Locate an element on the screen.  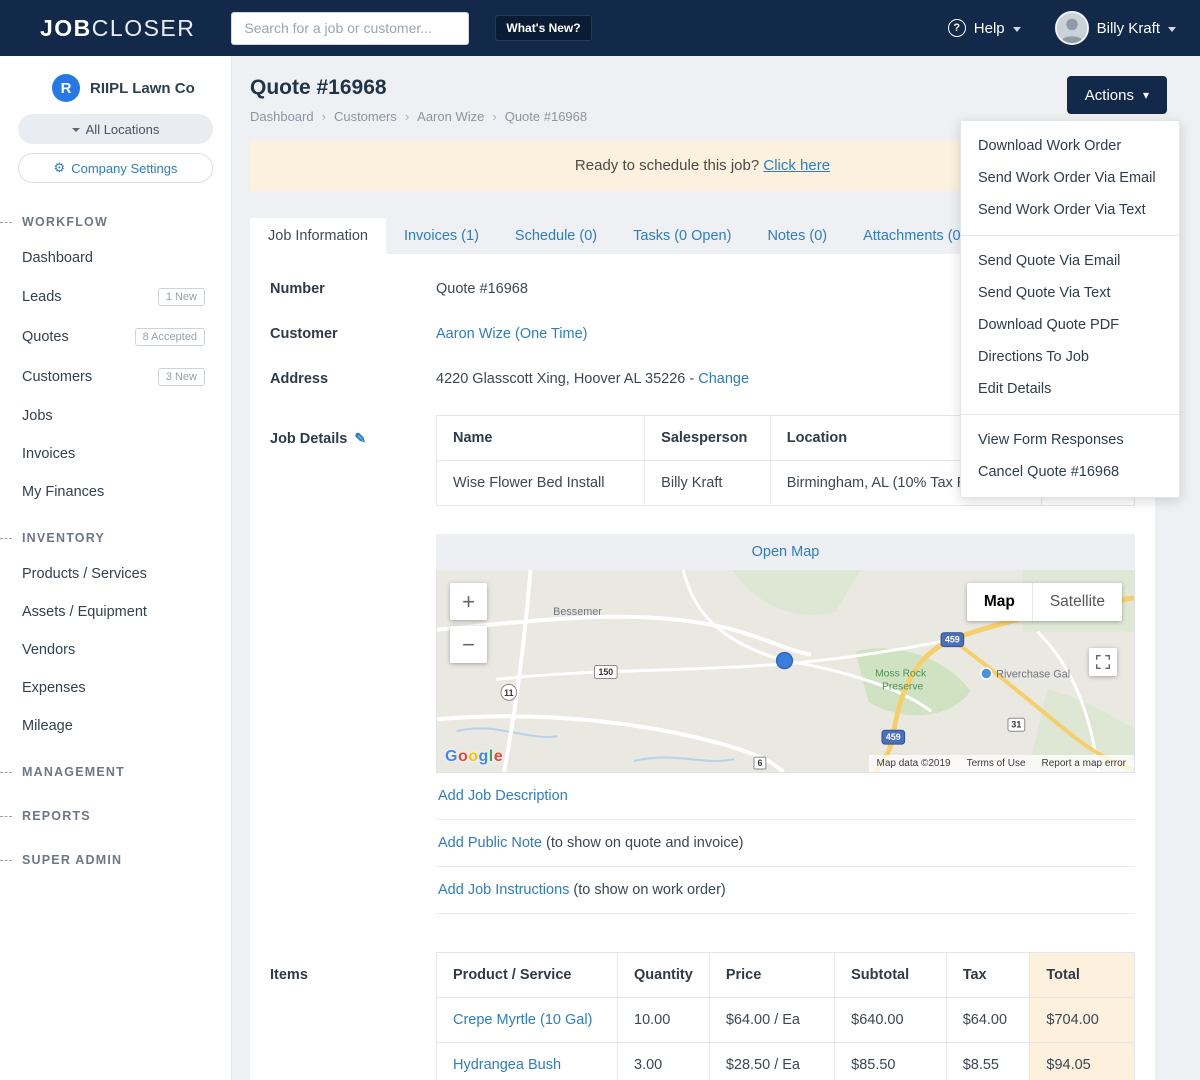
customers-badge: 3 New is located at coordinates (181, 377).